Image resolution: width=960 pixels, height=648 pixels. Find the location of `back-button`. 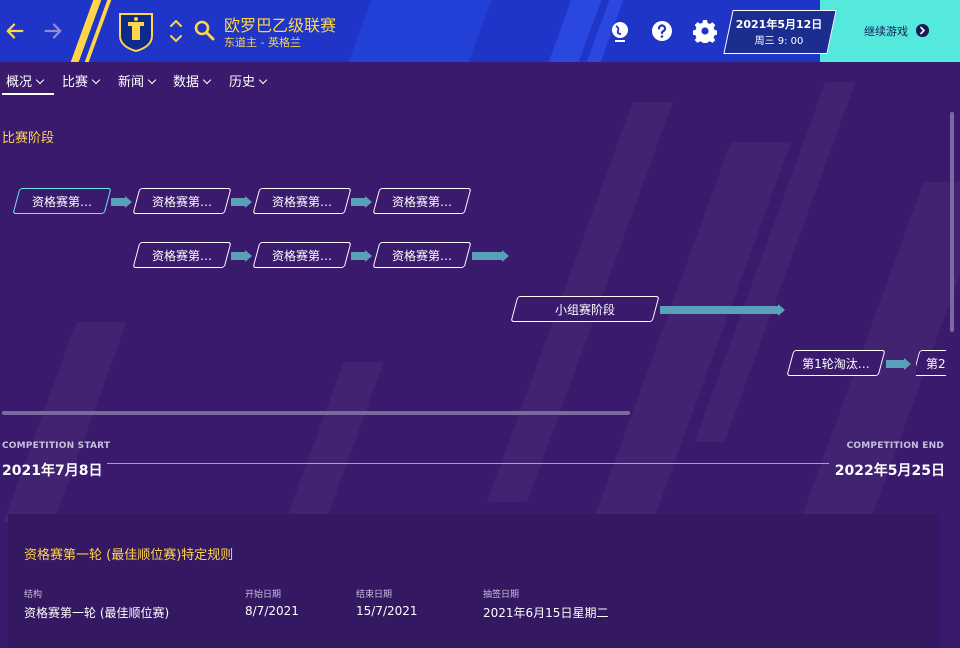

back-button is located at coordinates (15, 31).